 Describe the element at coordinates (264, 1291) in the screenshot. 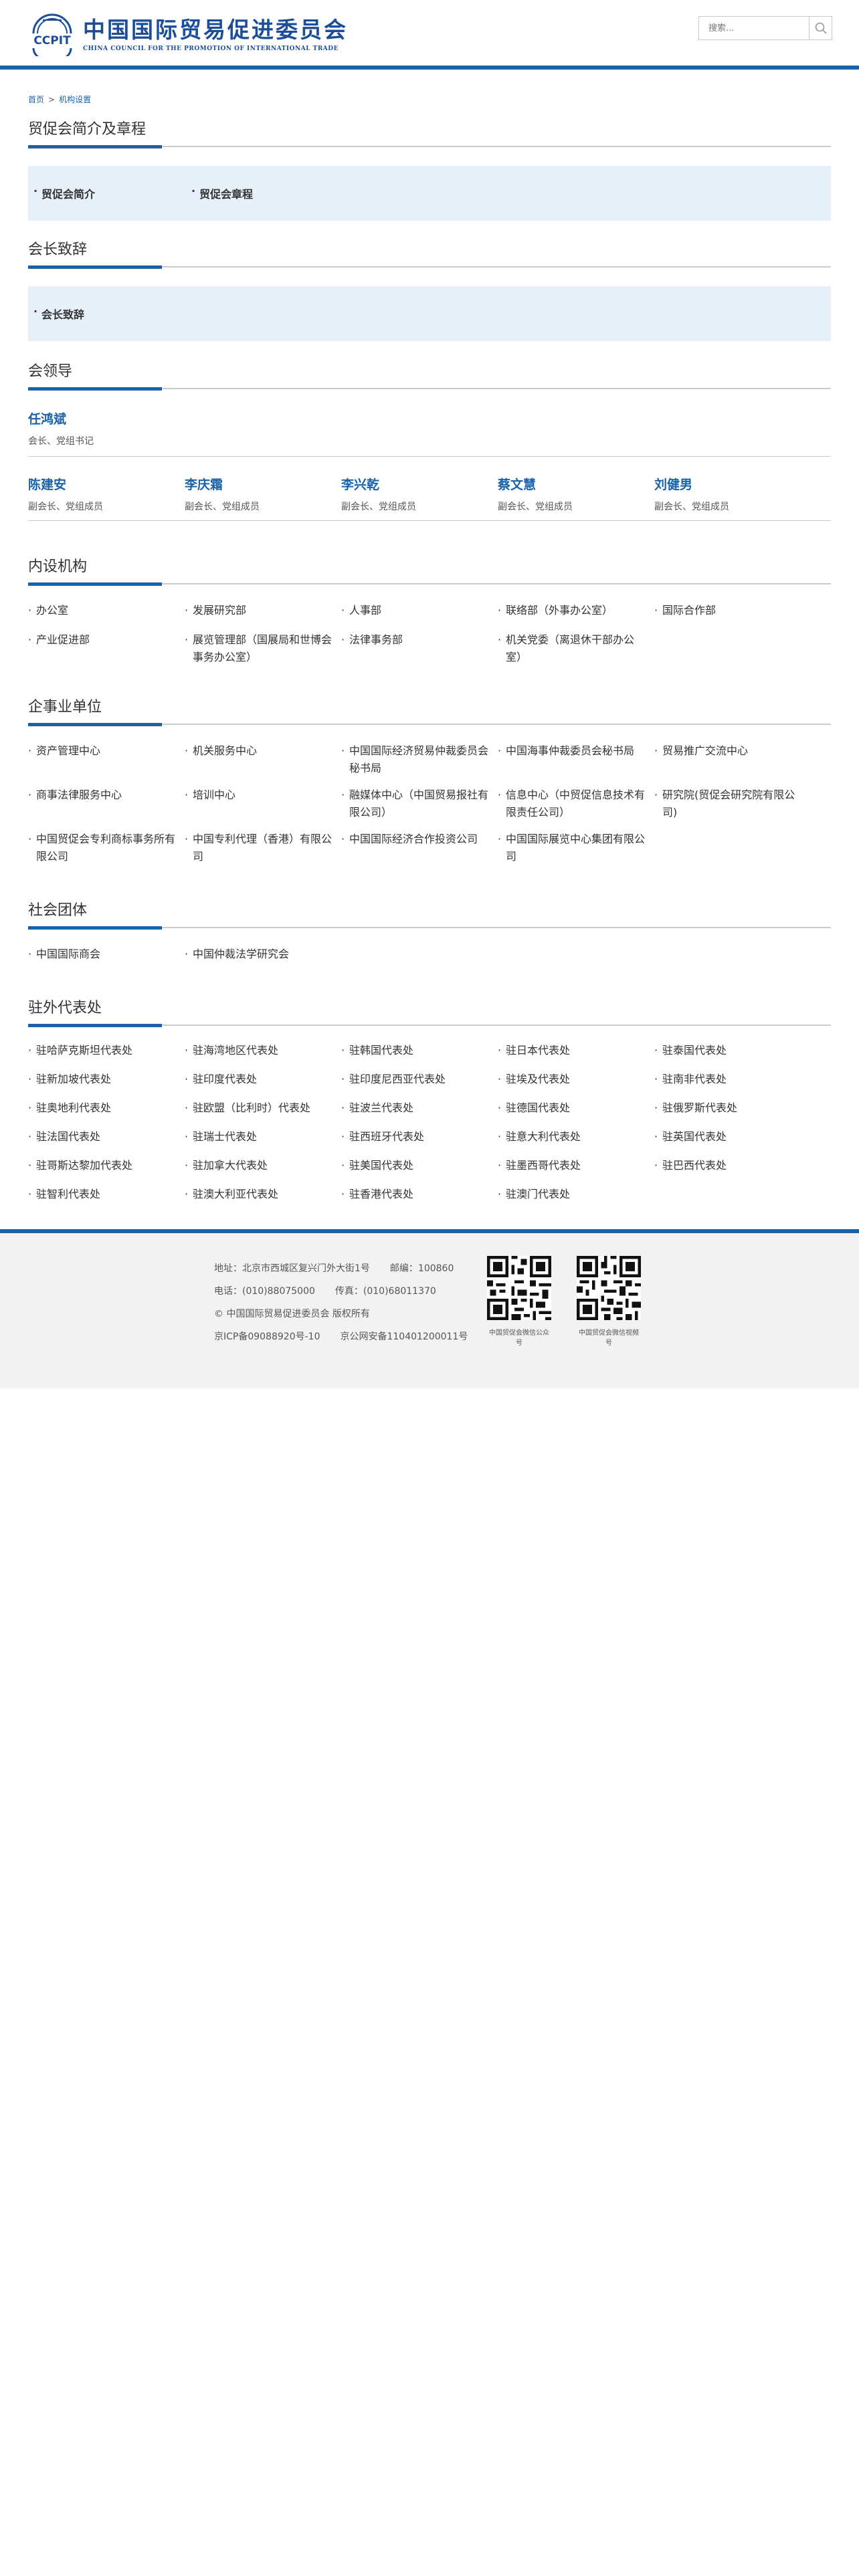

I see `footer-phone: 电话：(010)88075000` at that location.